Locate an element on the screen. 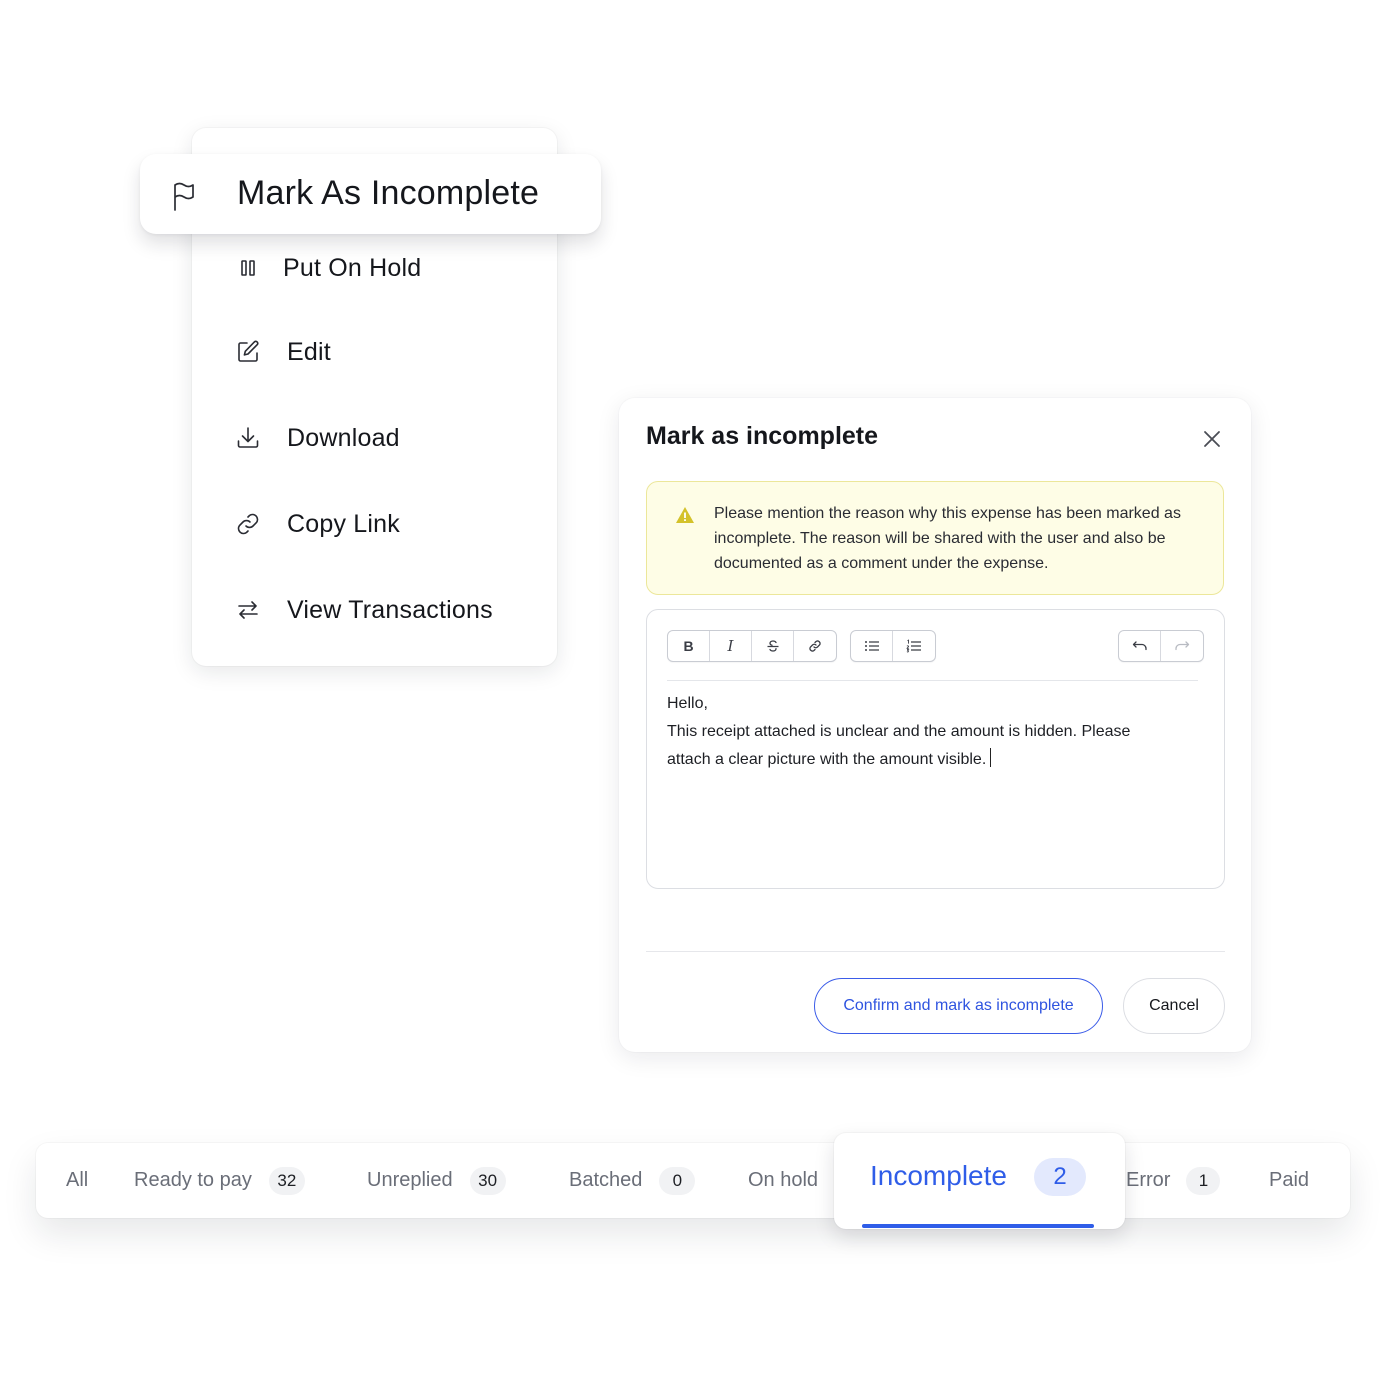 Image resolution: width=1400 pixels, height=1400 pixels. bullet-list-button is located at coordinates (872, 646).